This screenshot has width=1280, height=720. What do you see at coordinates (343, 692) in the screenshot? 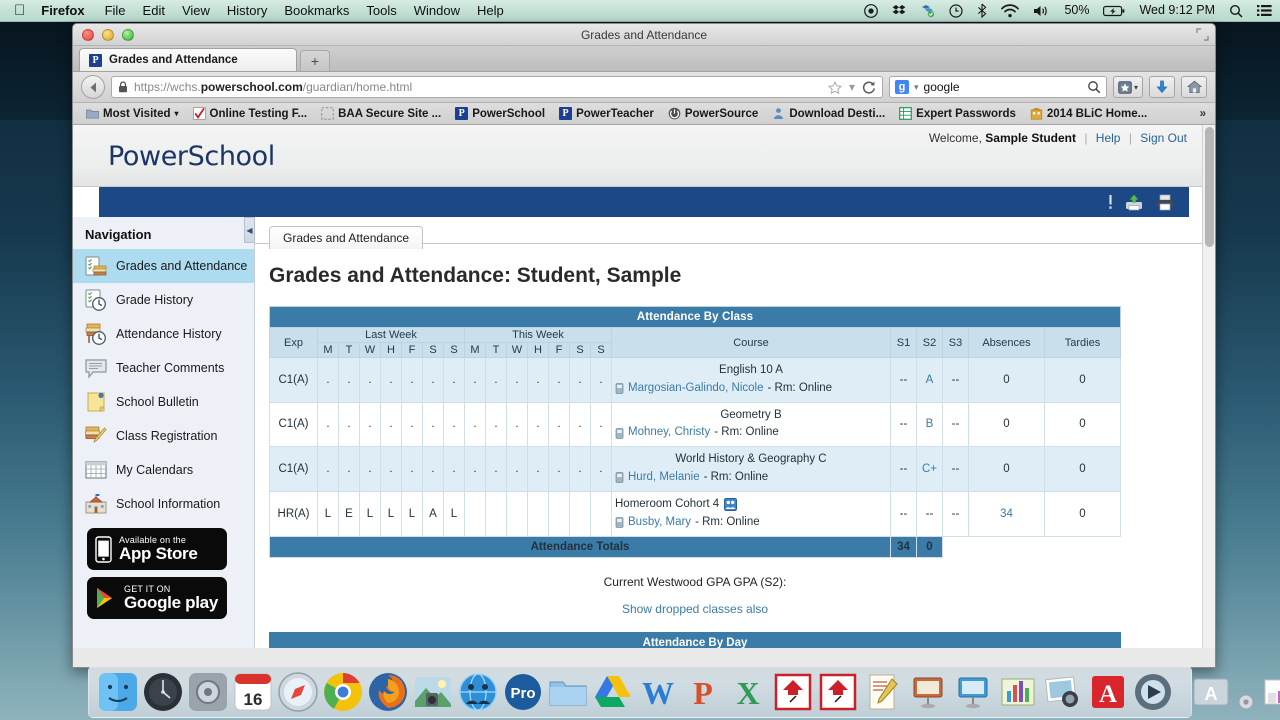
I see `dock-item-chrome-icon` at bounding box center [343, 692].